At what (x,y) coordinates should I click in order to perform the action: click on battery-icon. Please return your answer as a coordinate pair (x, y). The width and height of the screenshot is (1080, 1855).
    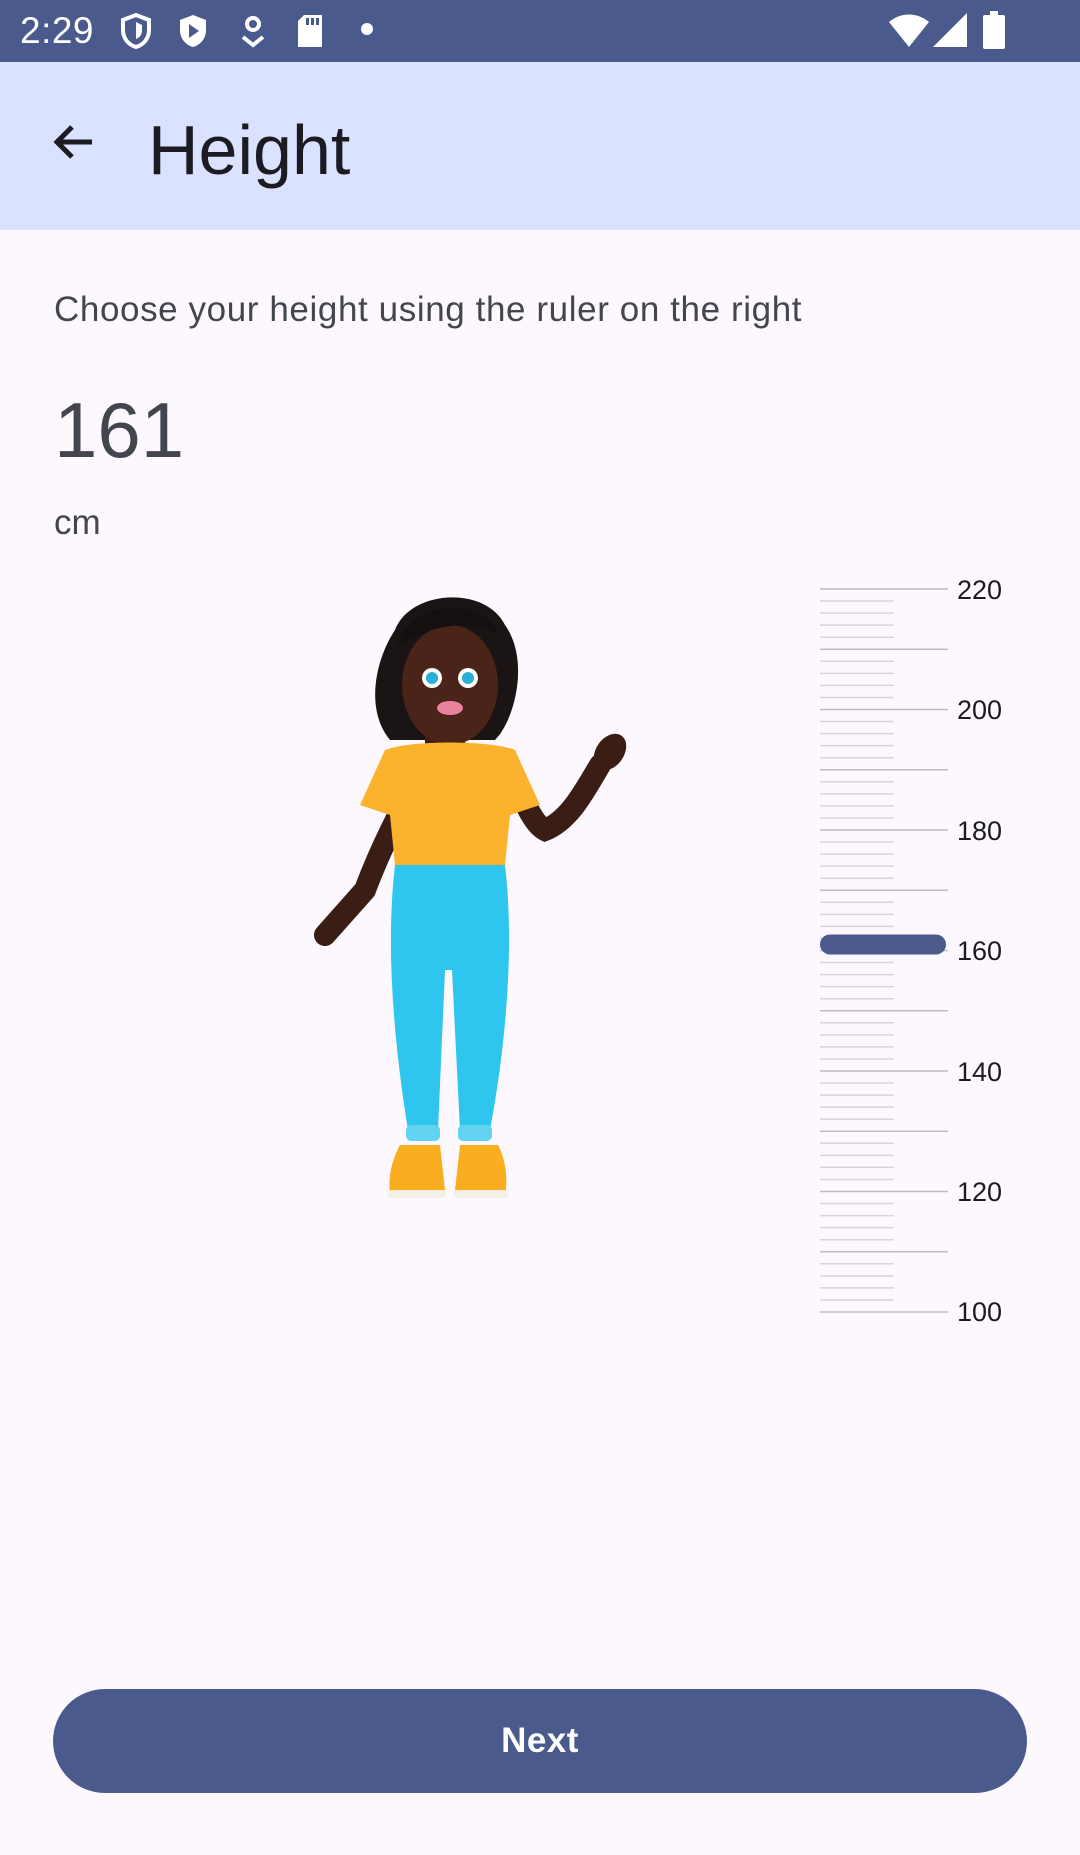
    Looking at the image, I should click on (994, 32).